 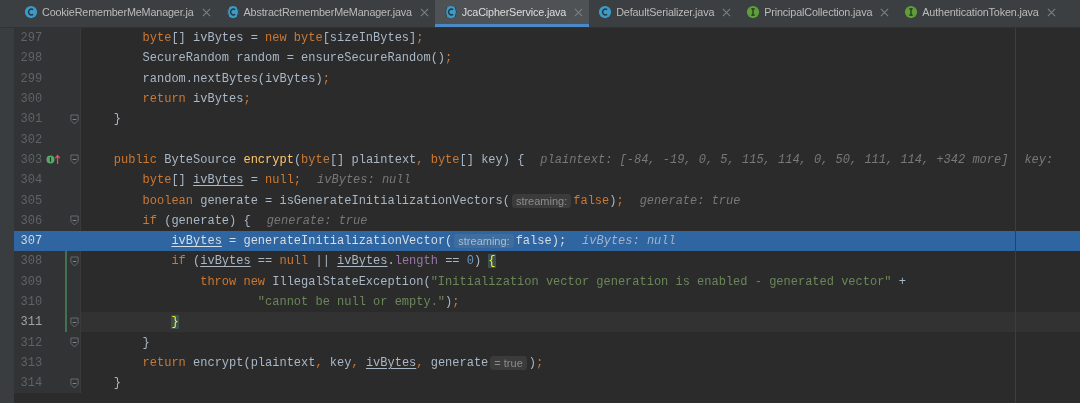 I want to click on debug-value-hint: key:, so click(x=1039, y=159).